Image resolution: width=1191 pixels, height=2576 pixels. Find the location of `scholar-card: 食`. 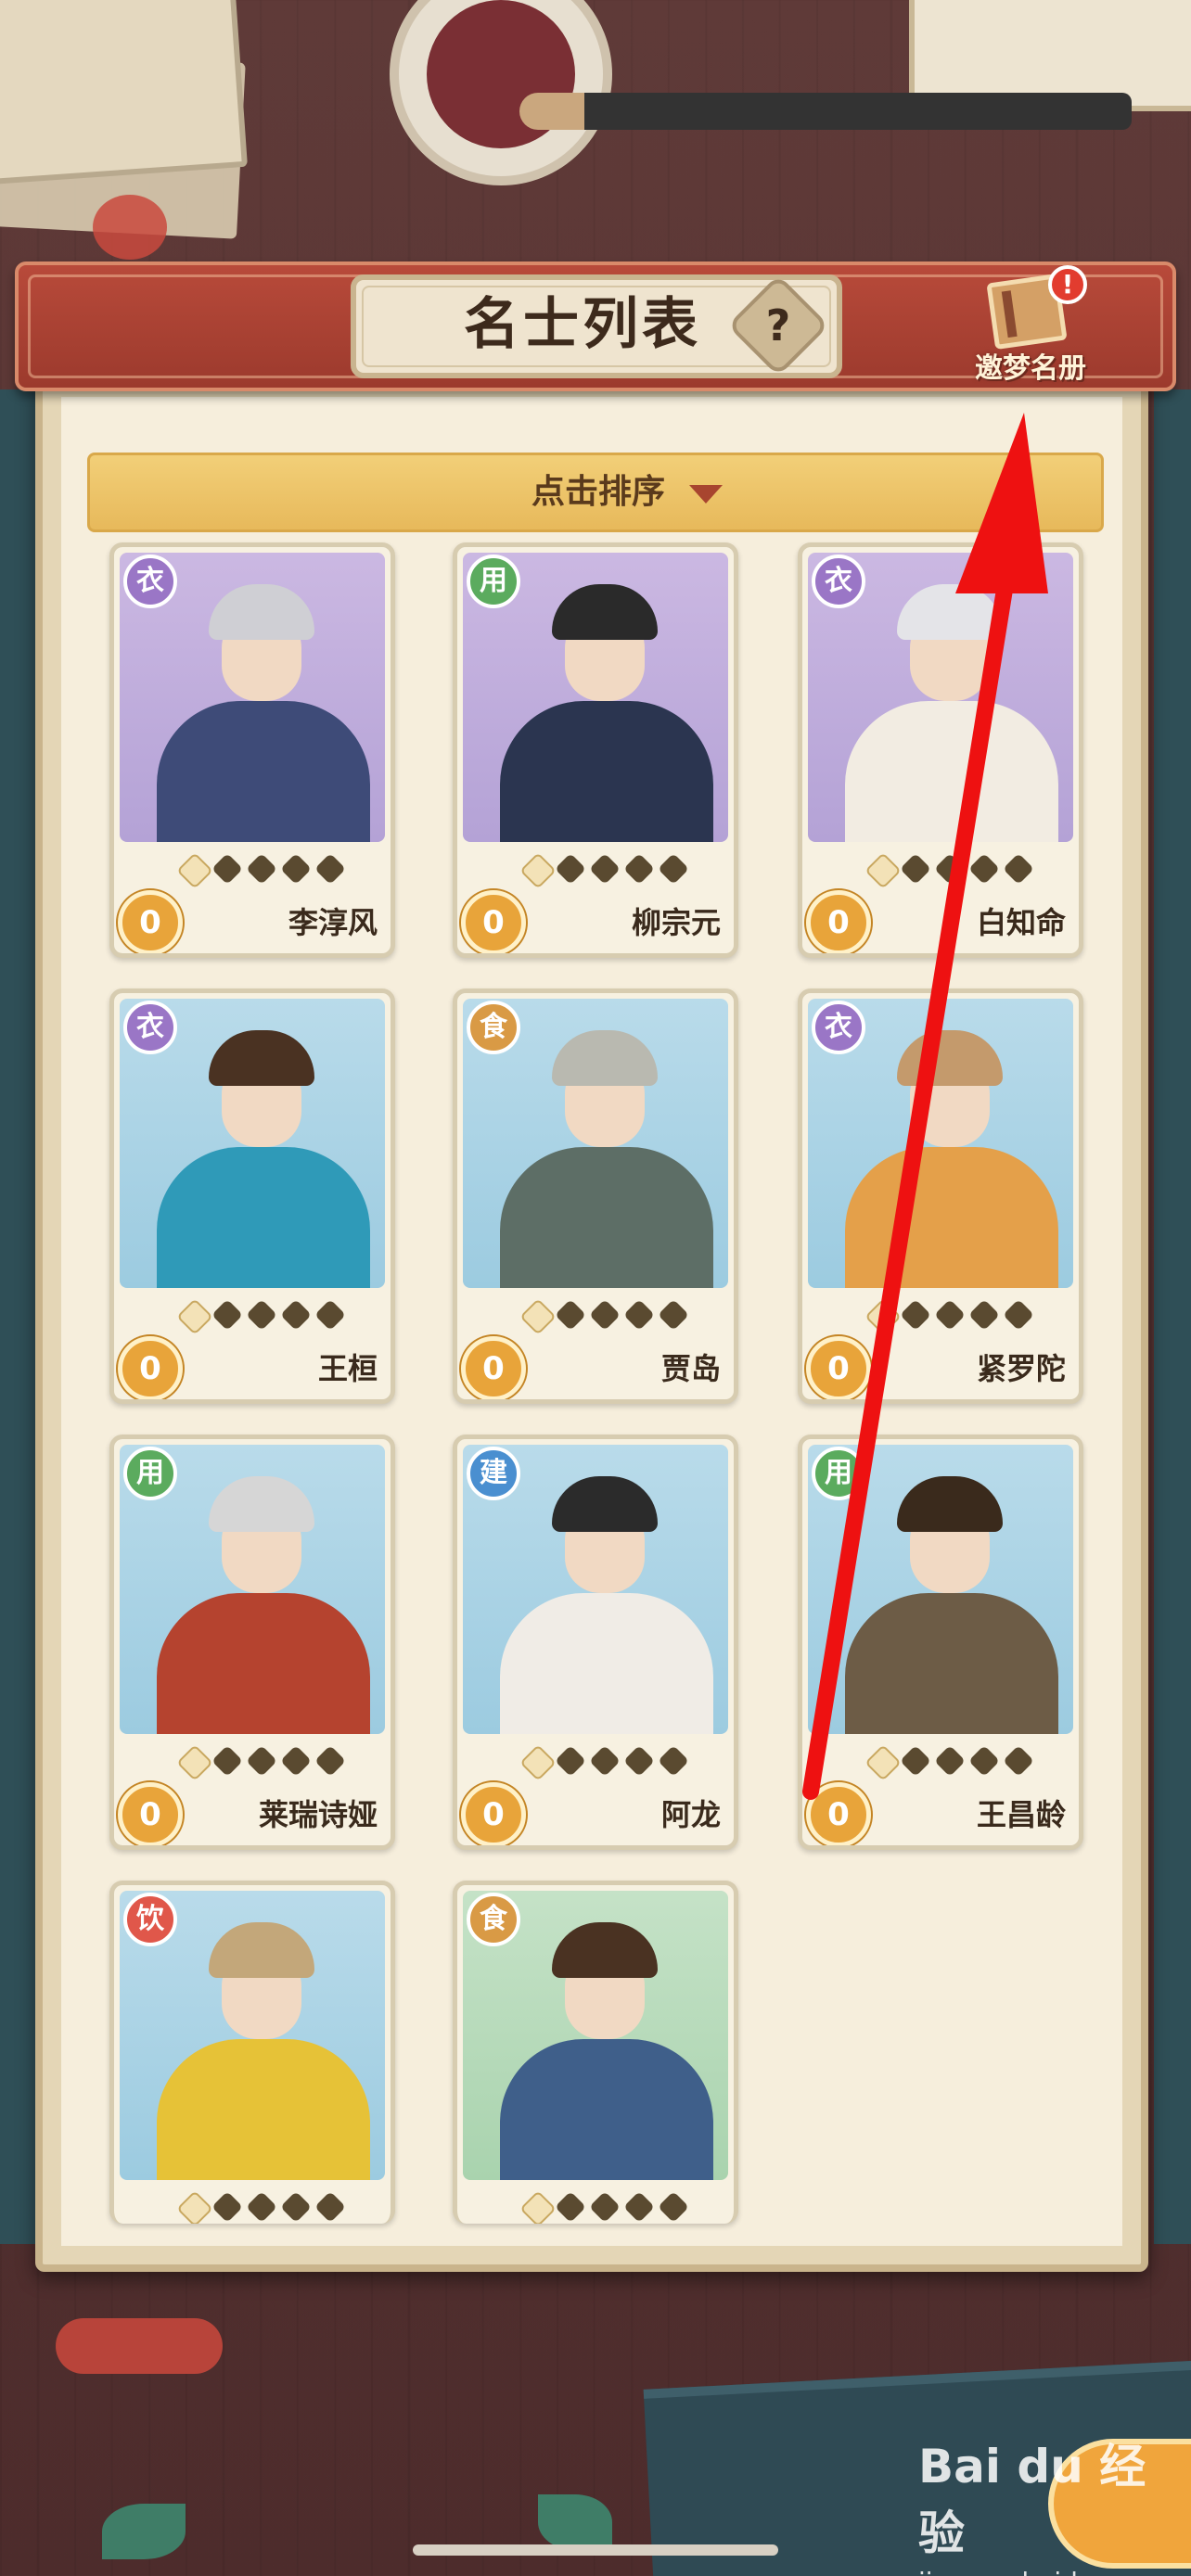

scholar-card: 食 is located at coordinates (595, 2052).